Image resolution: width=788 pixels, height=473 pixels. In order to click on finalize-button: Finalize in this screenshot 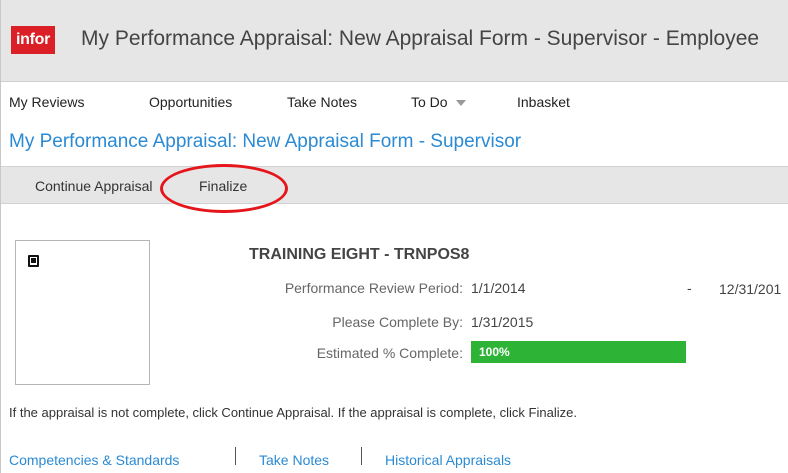, I will do `click(223, 186)`.